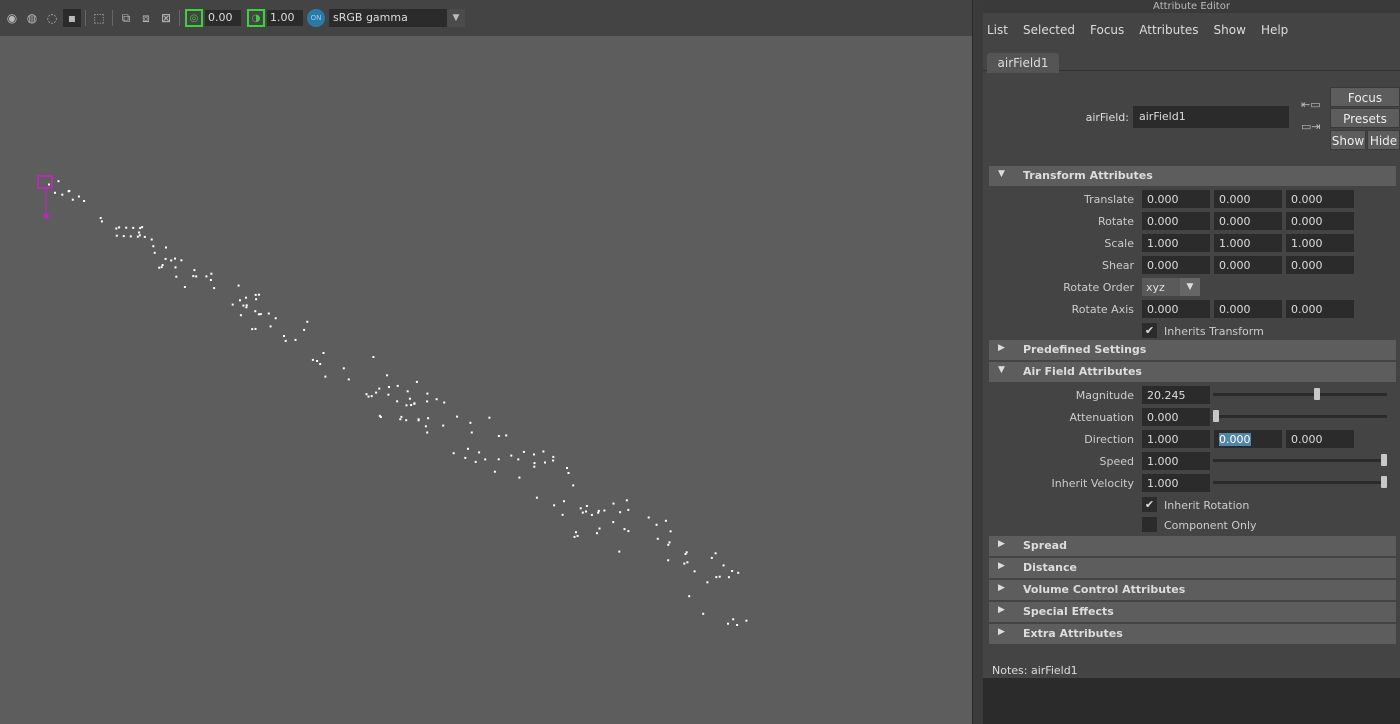 This screenshot has height=724, width=1400. What do you see at coordinates (1316, 394) in the screenshot?
I see `magnitude-slider-handle` at bounding box center [1316, 394].